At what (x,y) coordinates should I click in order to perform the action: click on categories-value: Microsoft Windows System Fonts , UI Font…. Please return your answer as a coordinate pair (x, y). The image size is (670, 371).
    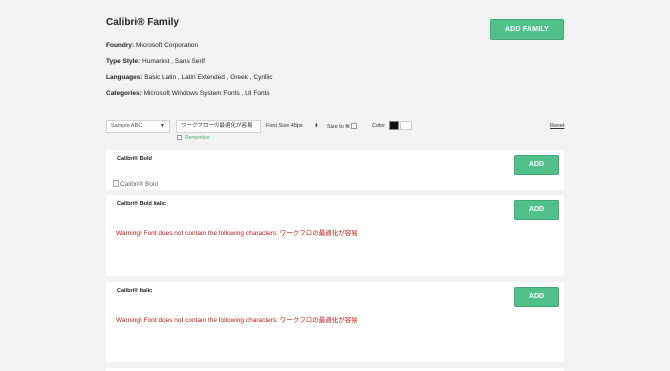
    Looking at the image, I should click on (206, 93).